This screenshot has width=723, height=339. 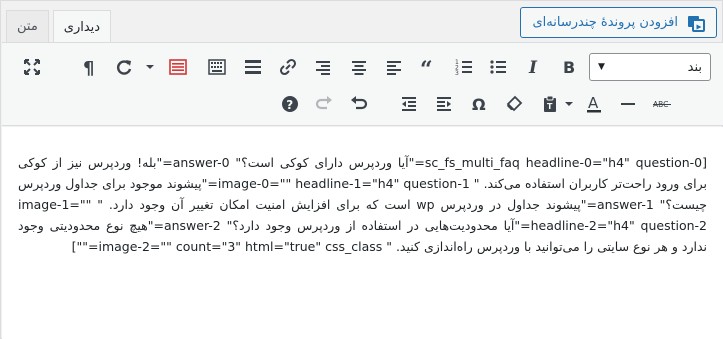 I want to click on paragraph-mark-icon: ¶, so click(x=88, y=67).